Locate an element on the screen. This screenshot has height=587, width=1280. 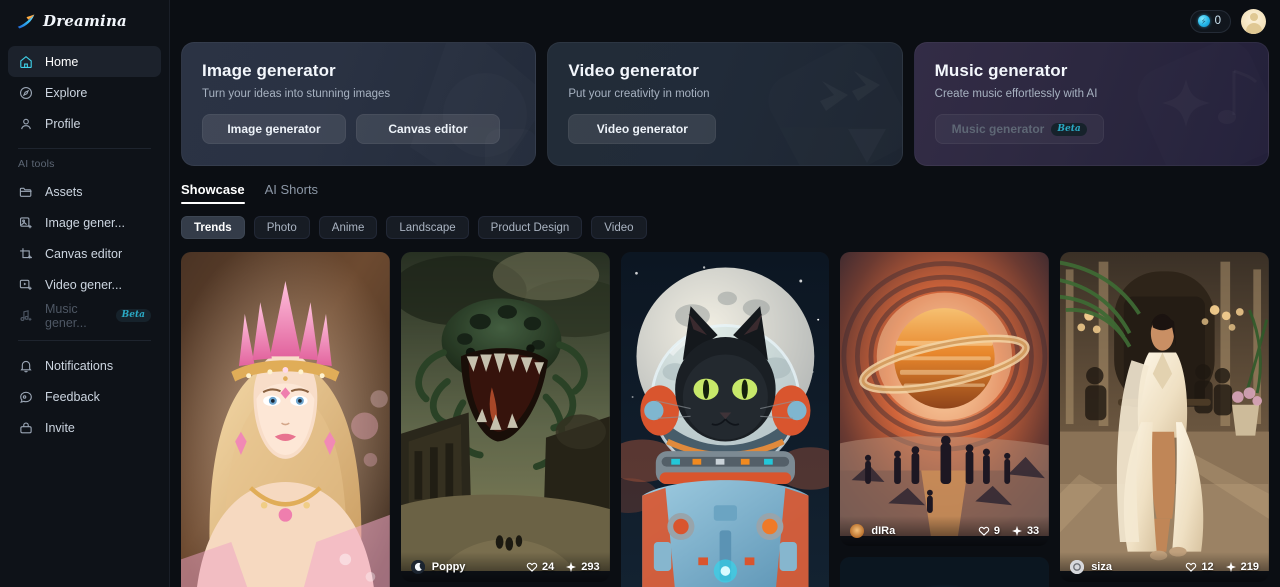
gallery-card: Poppy 24 293 is located at coordinates (505, 417).